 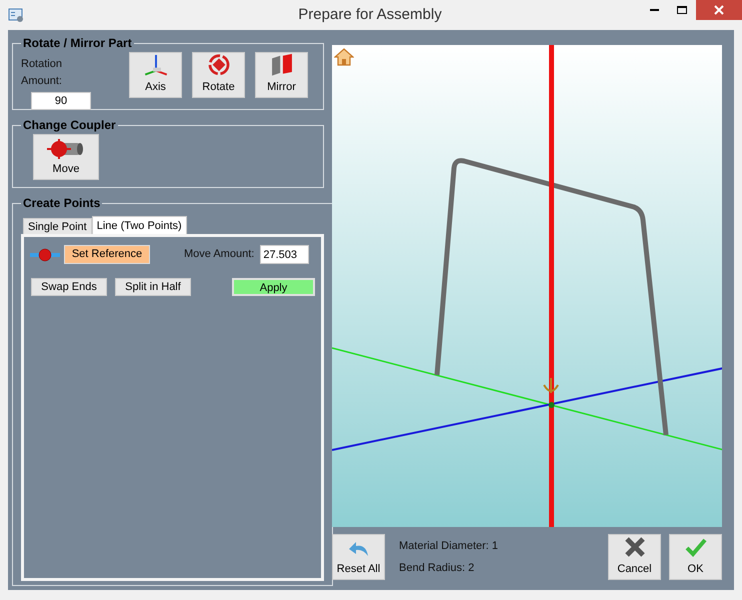 What do you see at coordinates (634, 557) in the screenshot?
I see `cancel-button: Cancel` at bounding box center [634, 557].